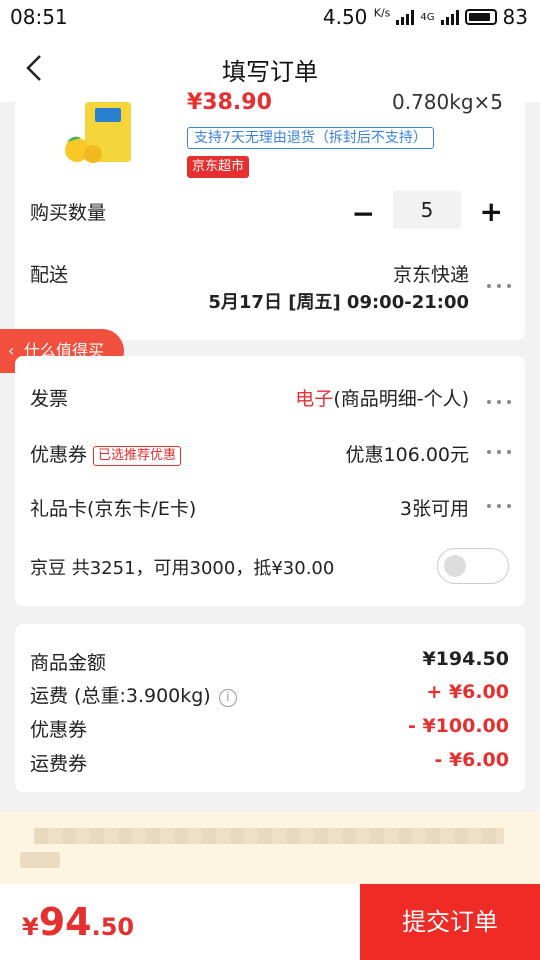 The width and height of the screenshot is (540, 960). What do you see at coordinates (407, 453) in the screenshot?
I see `coupon-value: 优惠106.00元` at bounding box center [407, 453].